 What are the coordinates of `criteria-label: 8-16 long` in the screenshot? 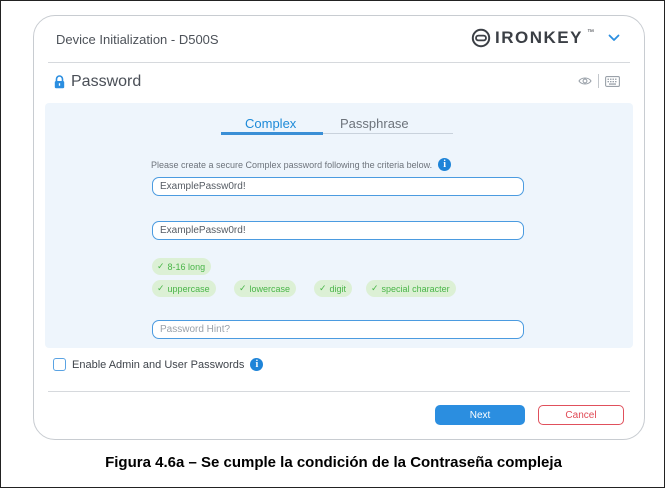 It's located at (186, 266).